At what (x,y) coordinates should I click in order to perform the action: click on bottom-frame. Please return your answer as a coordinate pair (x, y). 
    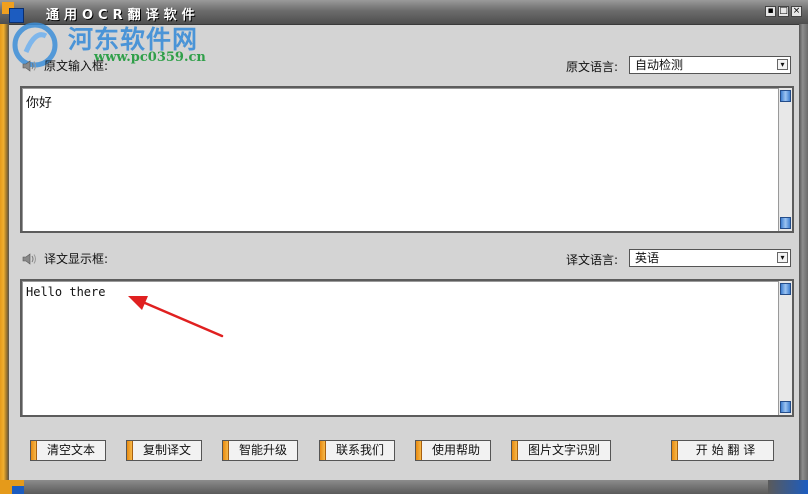
    Looking at the image, I should click on (404, 487).